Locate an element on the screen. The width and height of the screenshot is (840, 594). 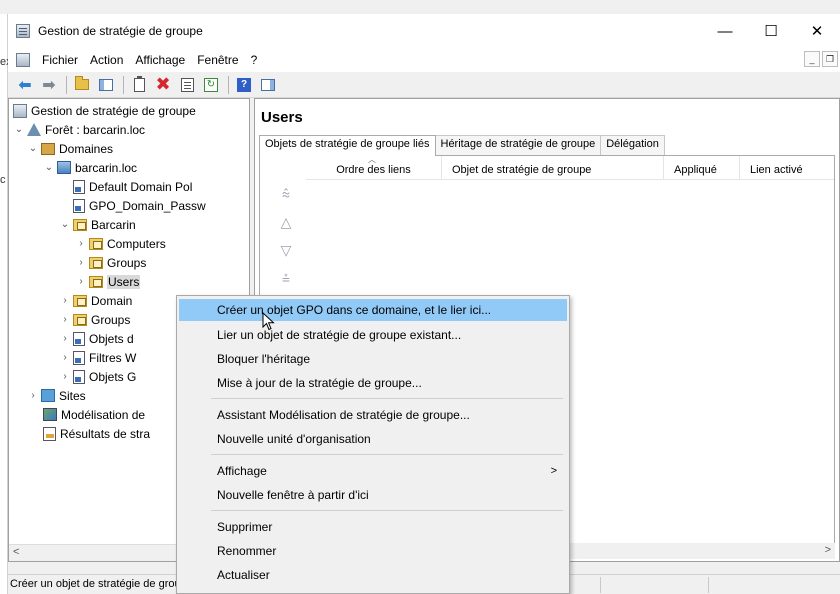
menu-item-rename: Renommer is located at coordinates (373, 551).